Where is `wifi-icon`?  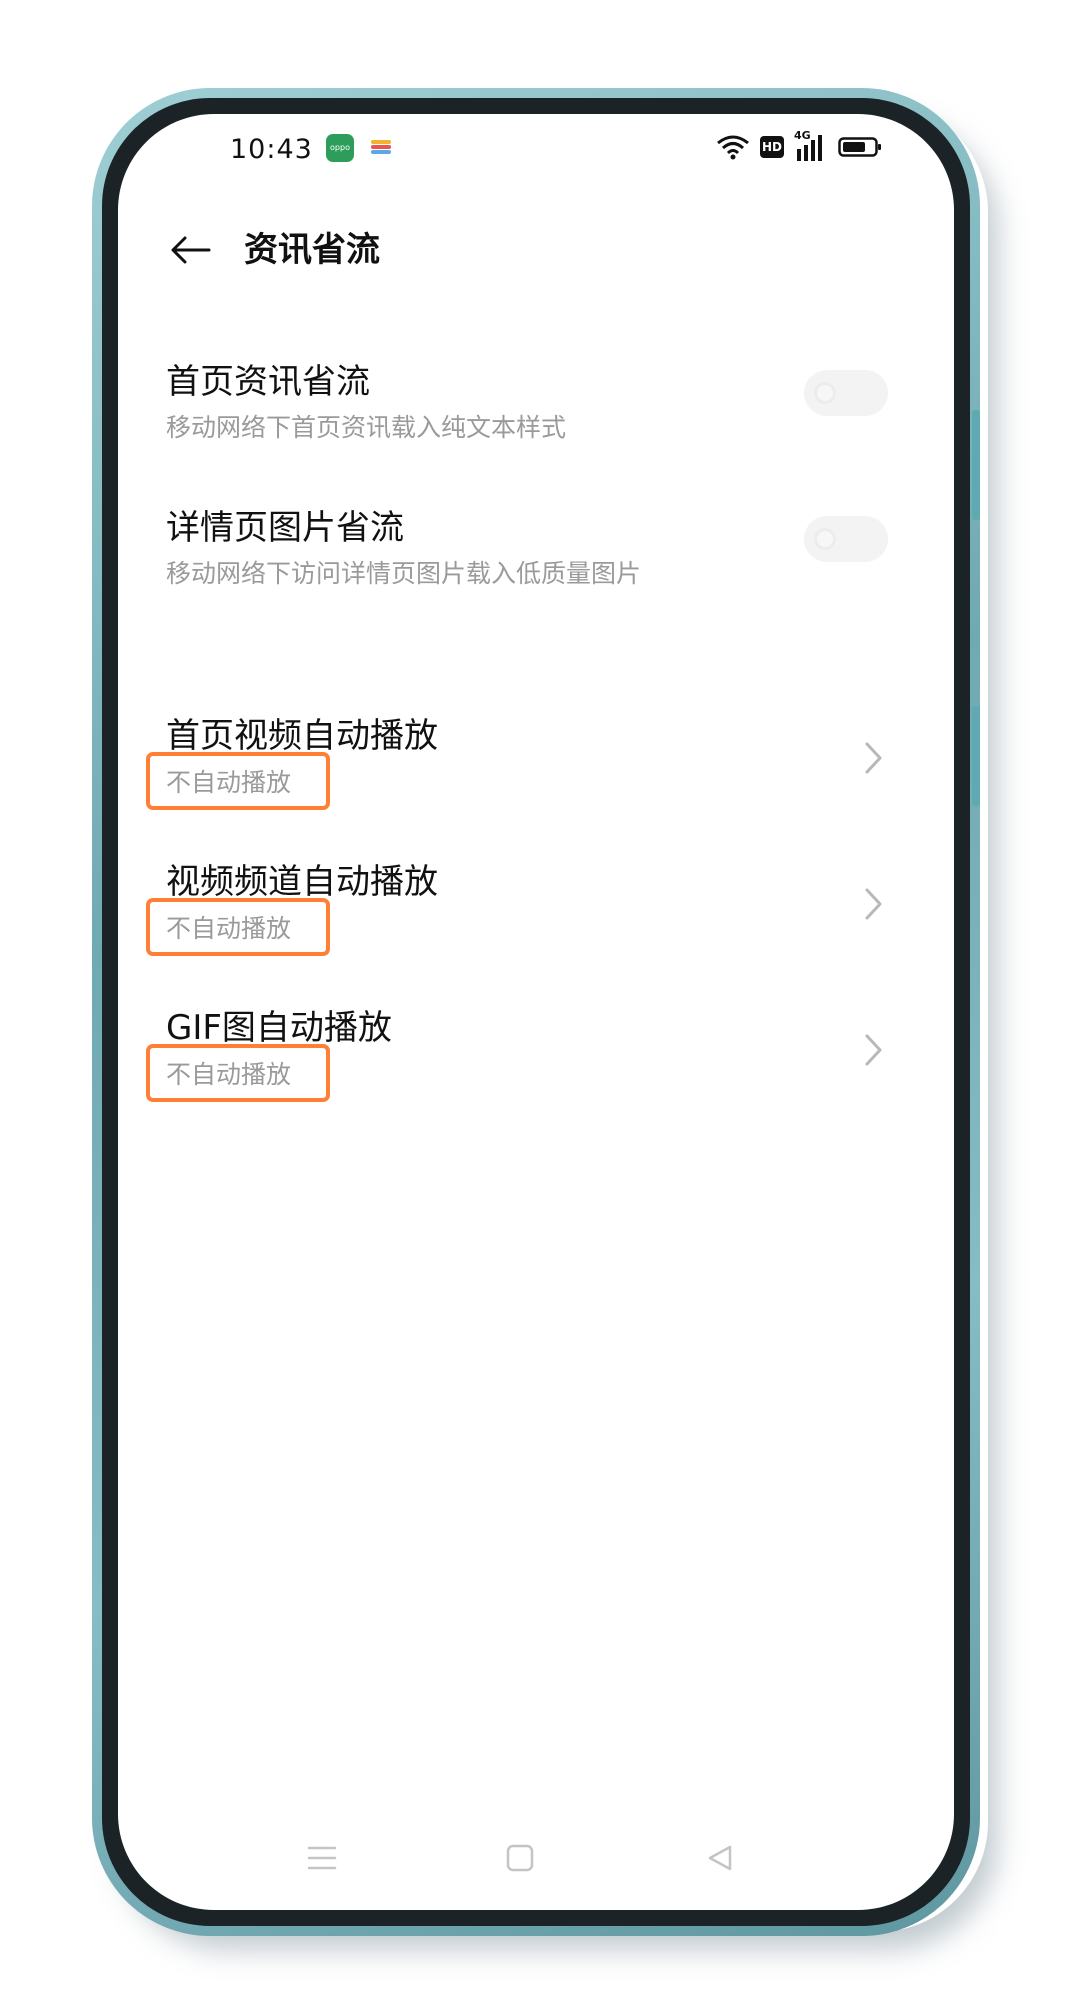
wifi-icon is located at coordinates (733, 147).